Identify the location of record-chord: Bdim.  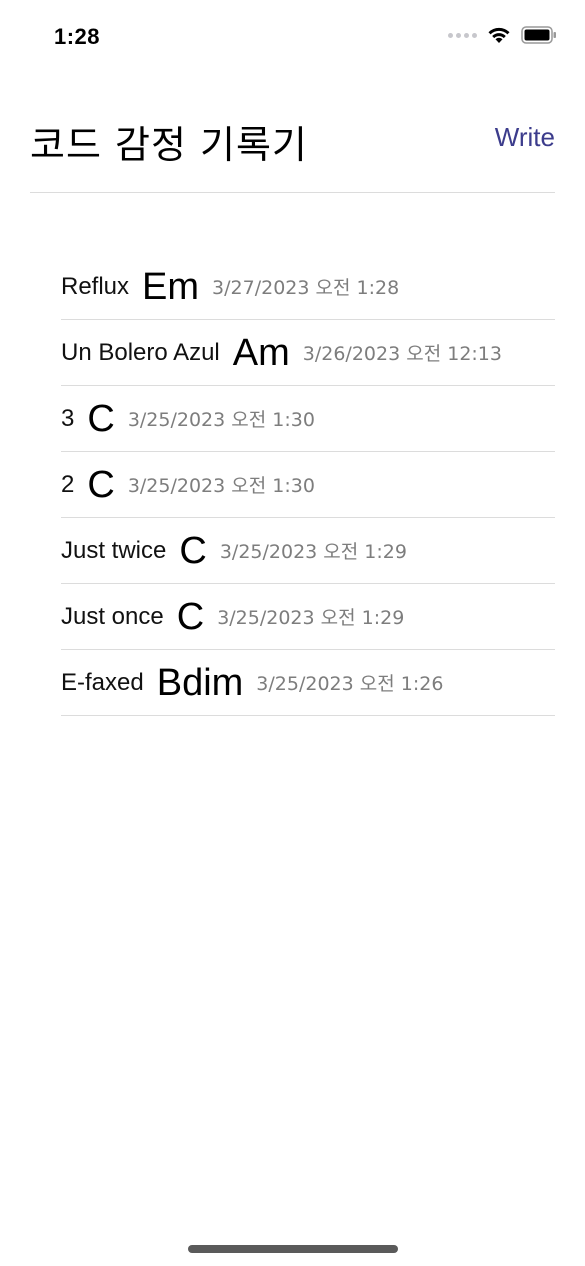
(200, 682).